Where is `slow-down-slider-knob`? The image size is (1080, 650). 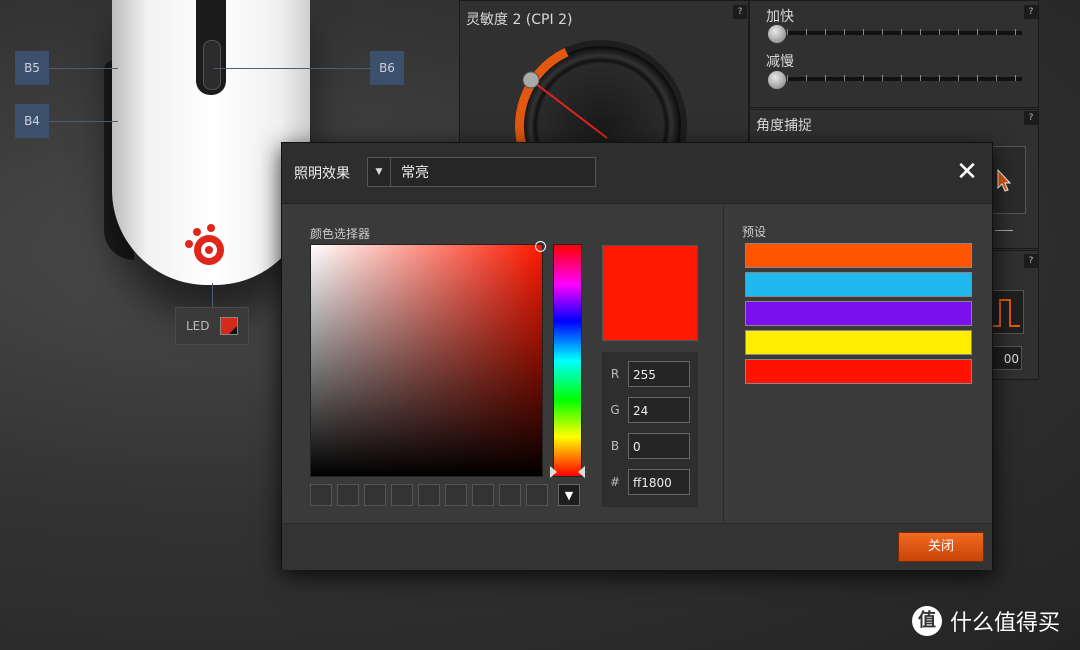 slow-down-slider-knob is located at coordinates (777, 80).